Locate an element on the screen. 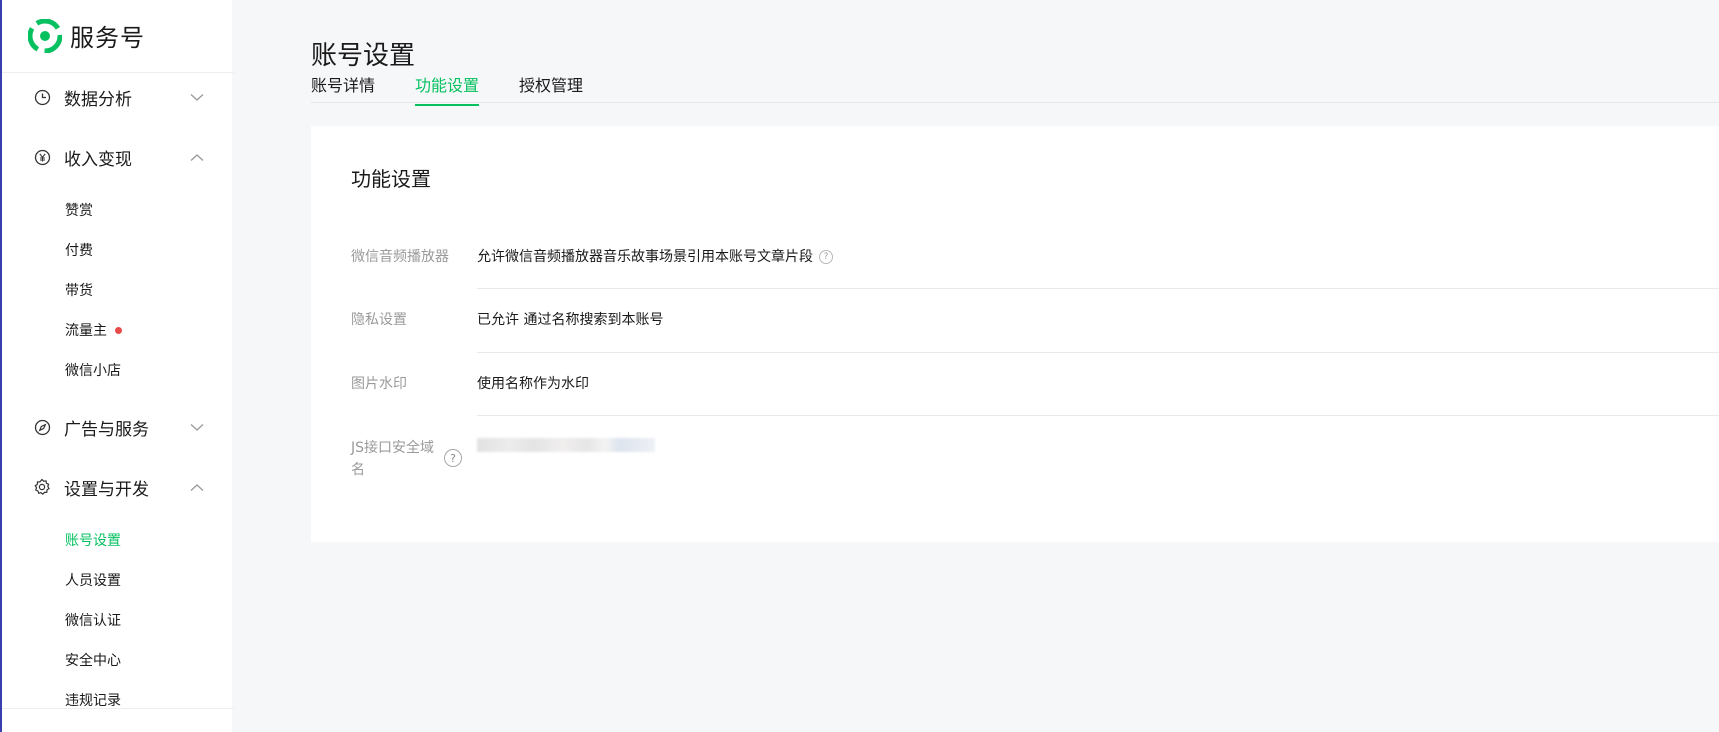 This screenshot has width=1719, height=732. sidebar-item-paid: 付费 is located at coordinates (79, 250).